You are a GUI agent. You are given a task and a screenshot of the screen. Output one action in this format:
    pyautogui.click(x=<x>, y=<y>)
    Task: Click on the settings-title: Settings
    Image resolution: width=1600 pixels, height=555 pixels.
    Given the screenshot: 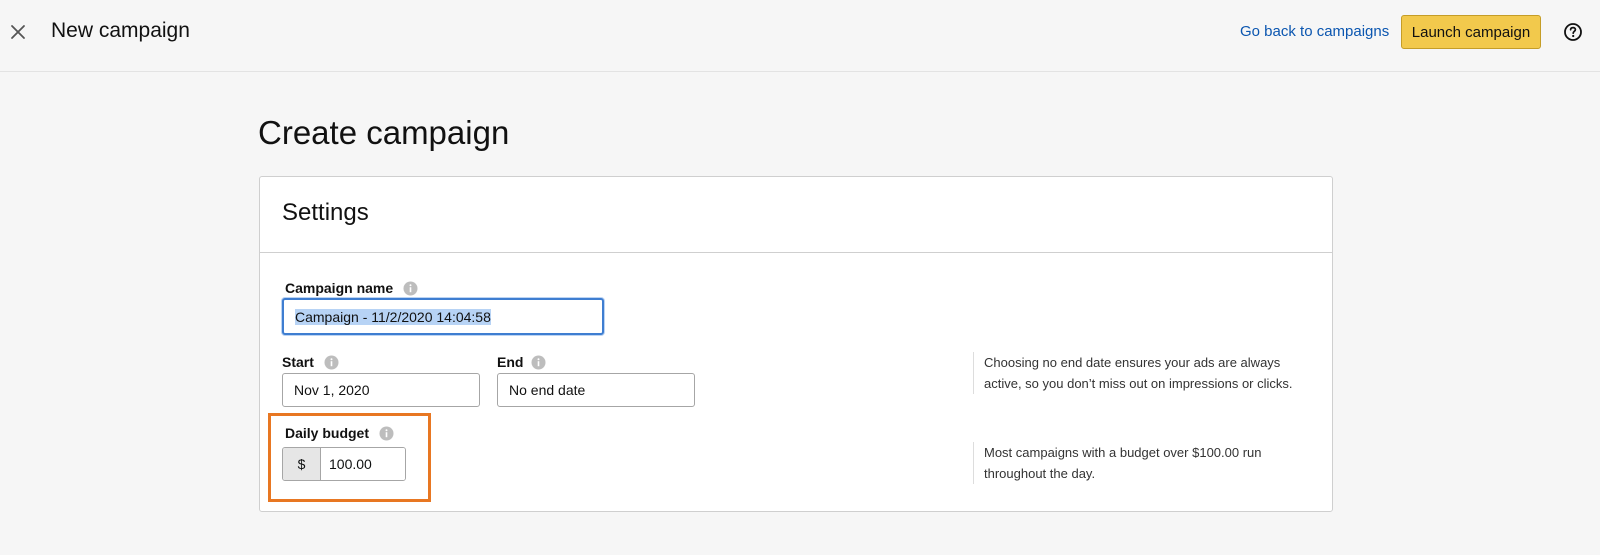 What is the action you would take?
    pyautogui.click(x=325, y=212)
    